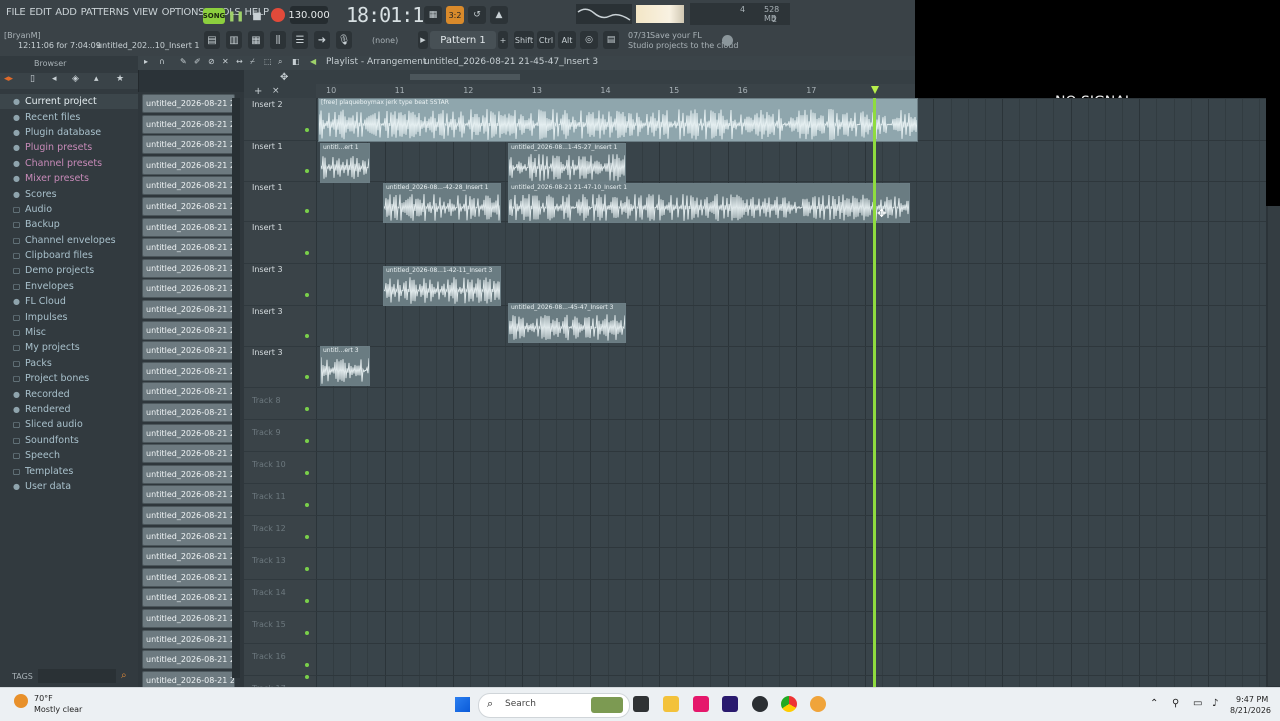  Describe the element at coordinates (120, 79) in the screenshot. I see `browser-star-icon: ★` at that location.